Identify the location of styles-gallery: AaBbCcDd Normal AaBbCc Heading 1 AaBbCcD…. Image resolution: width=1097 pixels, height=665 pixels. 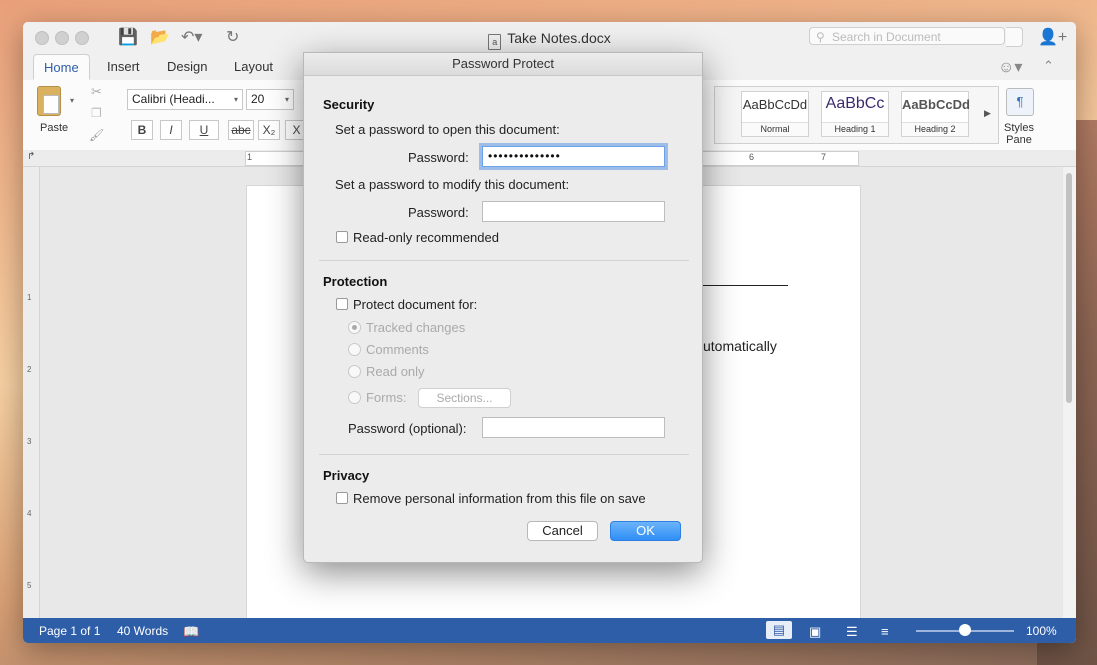
(856, 115).